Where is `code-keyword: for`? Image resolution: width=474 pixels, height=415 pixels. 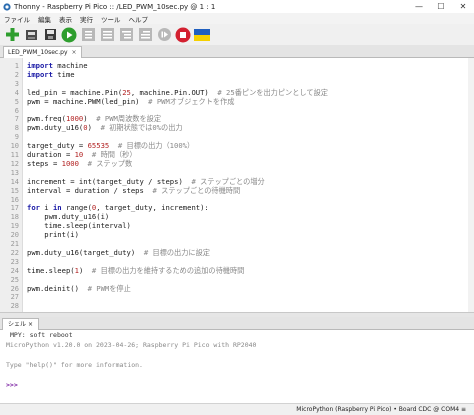
code-keyword: for is located at coordinates (33, 208).